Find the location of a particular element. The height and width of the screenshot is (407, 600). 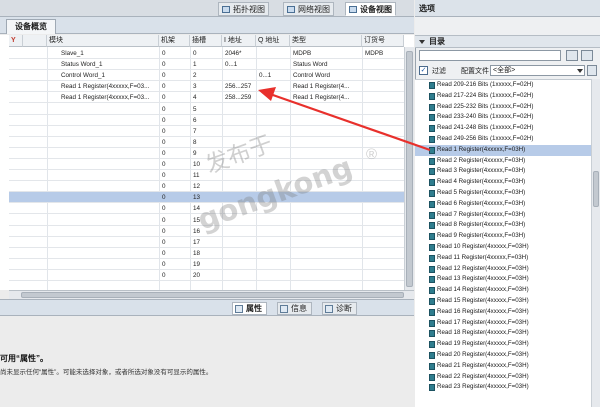

annotation-arrow is located at coordinates (344, 119).